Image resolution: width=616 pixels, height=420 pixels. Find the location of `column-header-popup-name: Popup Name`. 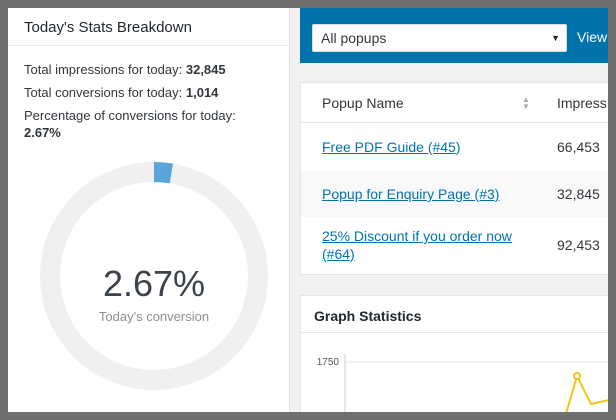

column-header-popup-name: Popup Name is located at coordinates (363, 103).